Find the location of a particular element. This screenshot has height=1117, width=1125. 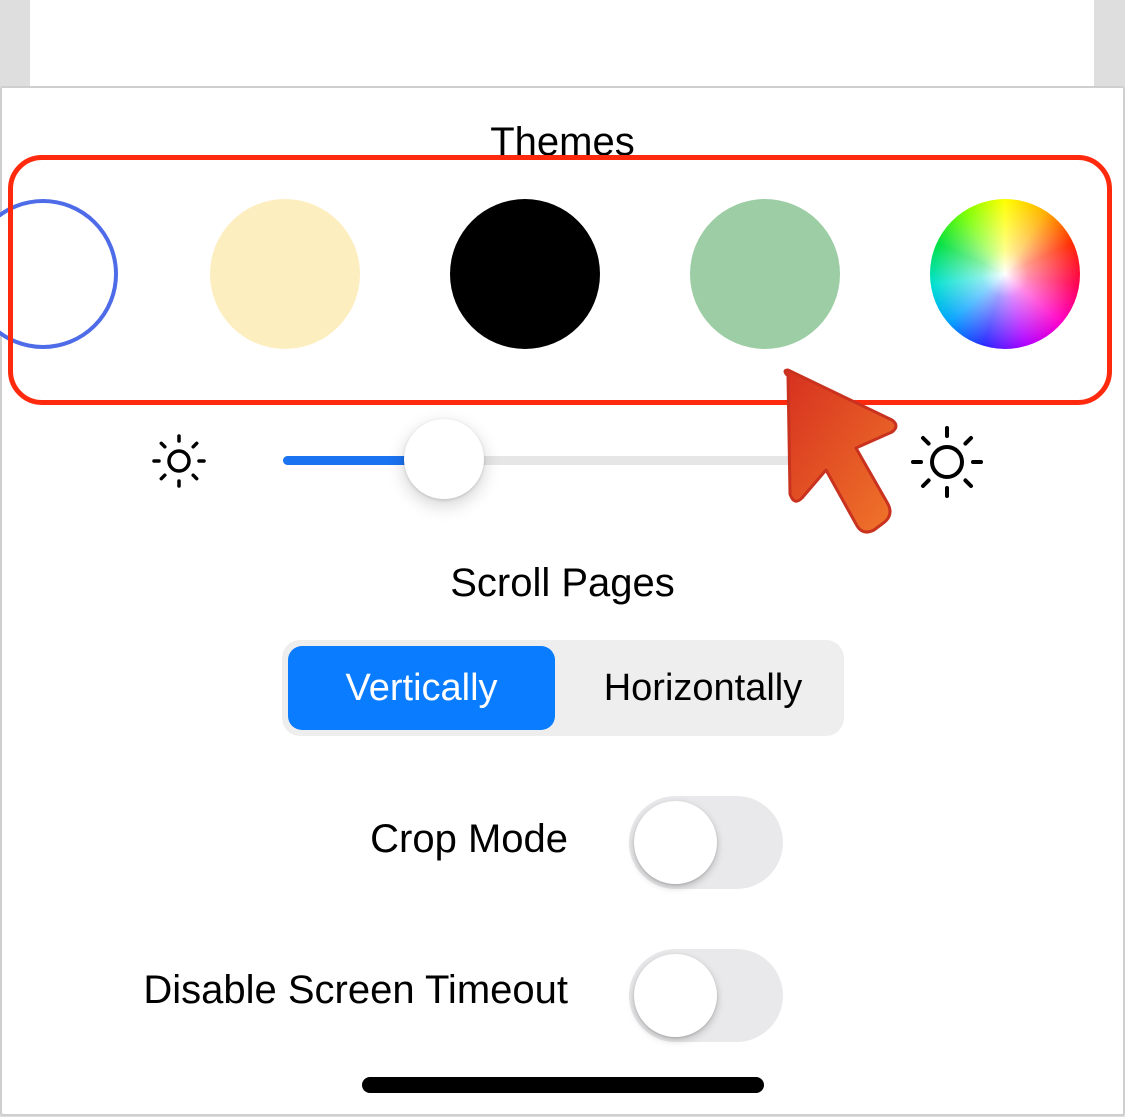

scroll-pages-title: Scroll Pages is located at coordinates (562, 583).